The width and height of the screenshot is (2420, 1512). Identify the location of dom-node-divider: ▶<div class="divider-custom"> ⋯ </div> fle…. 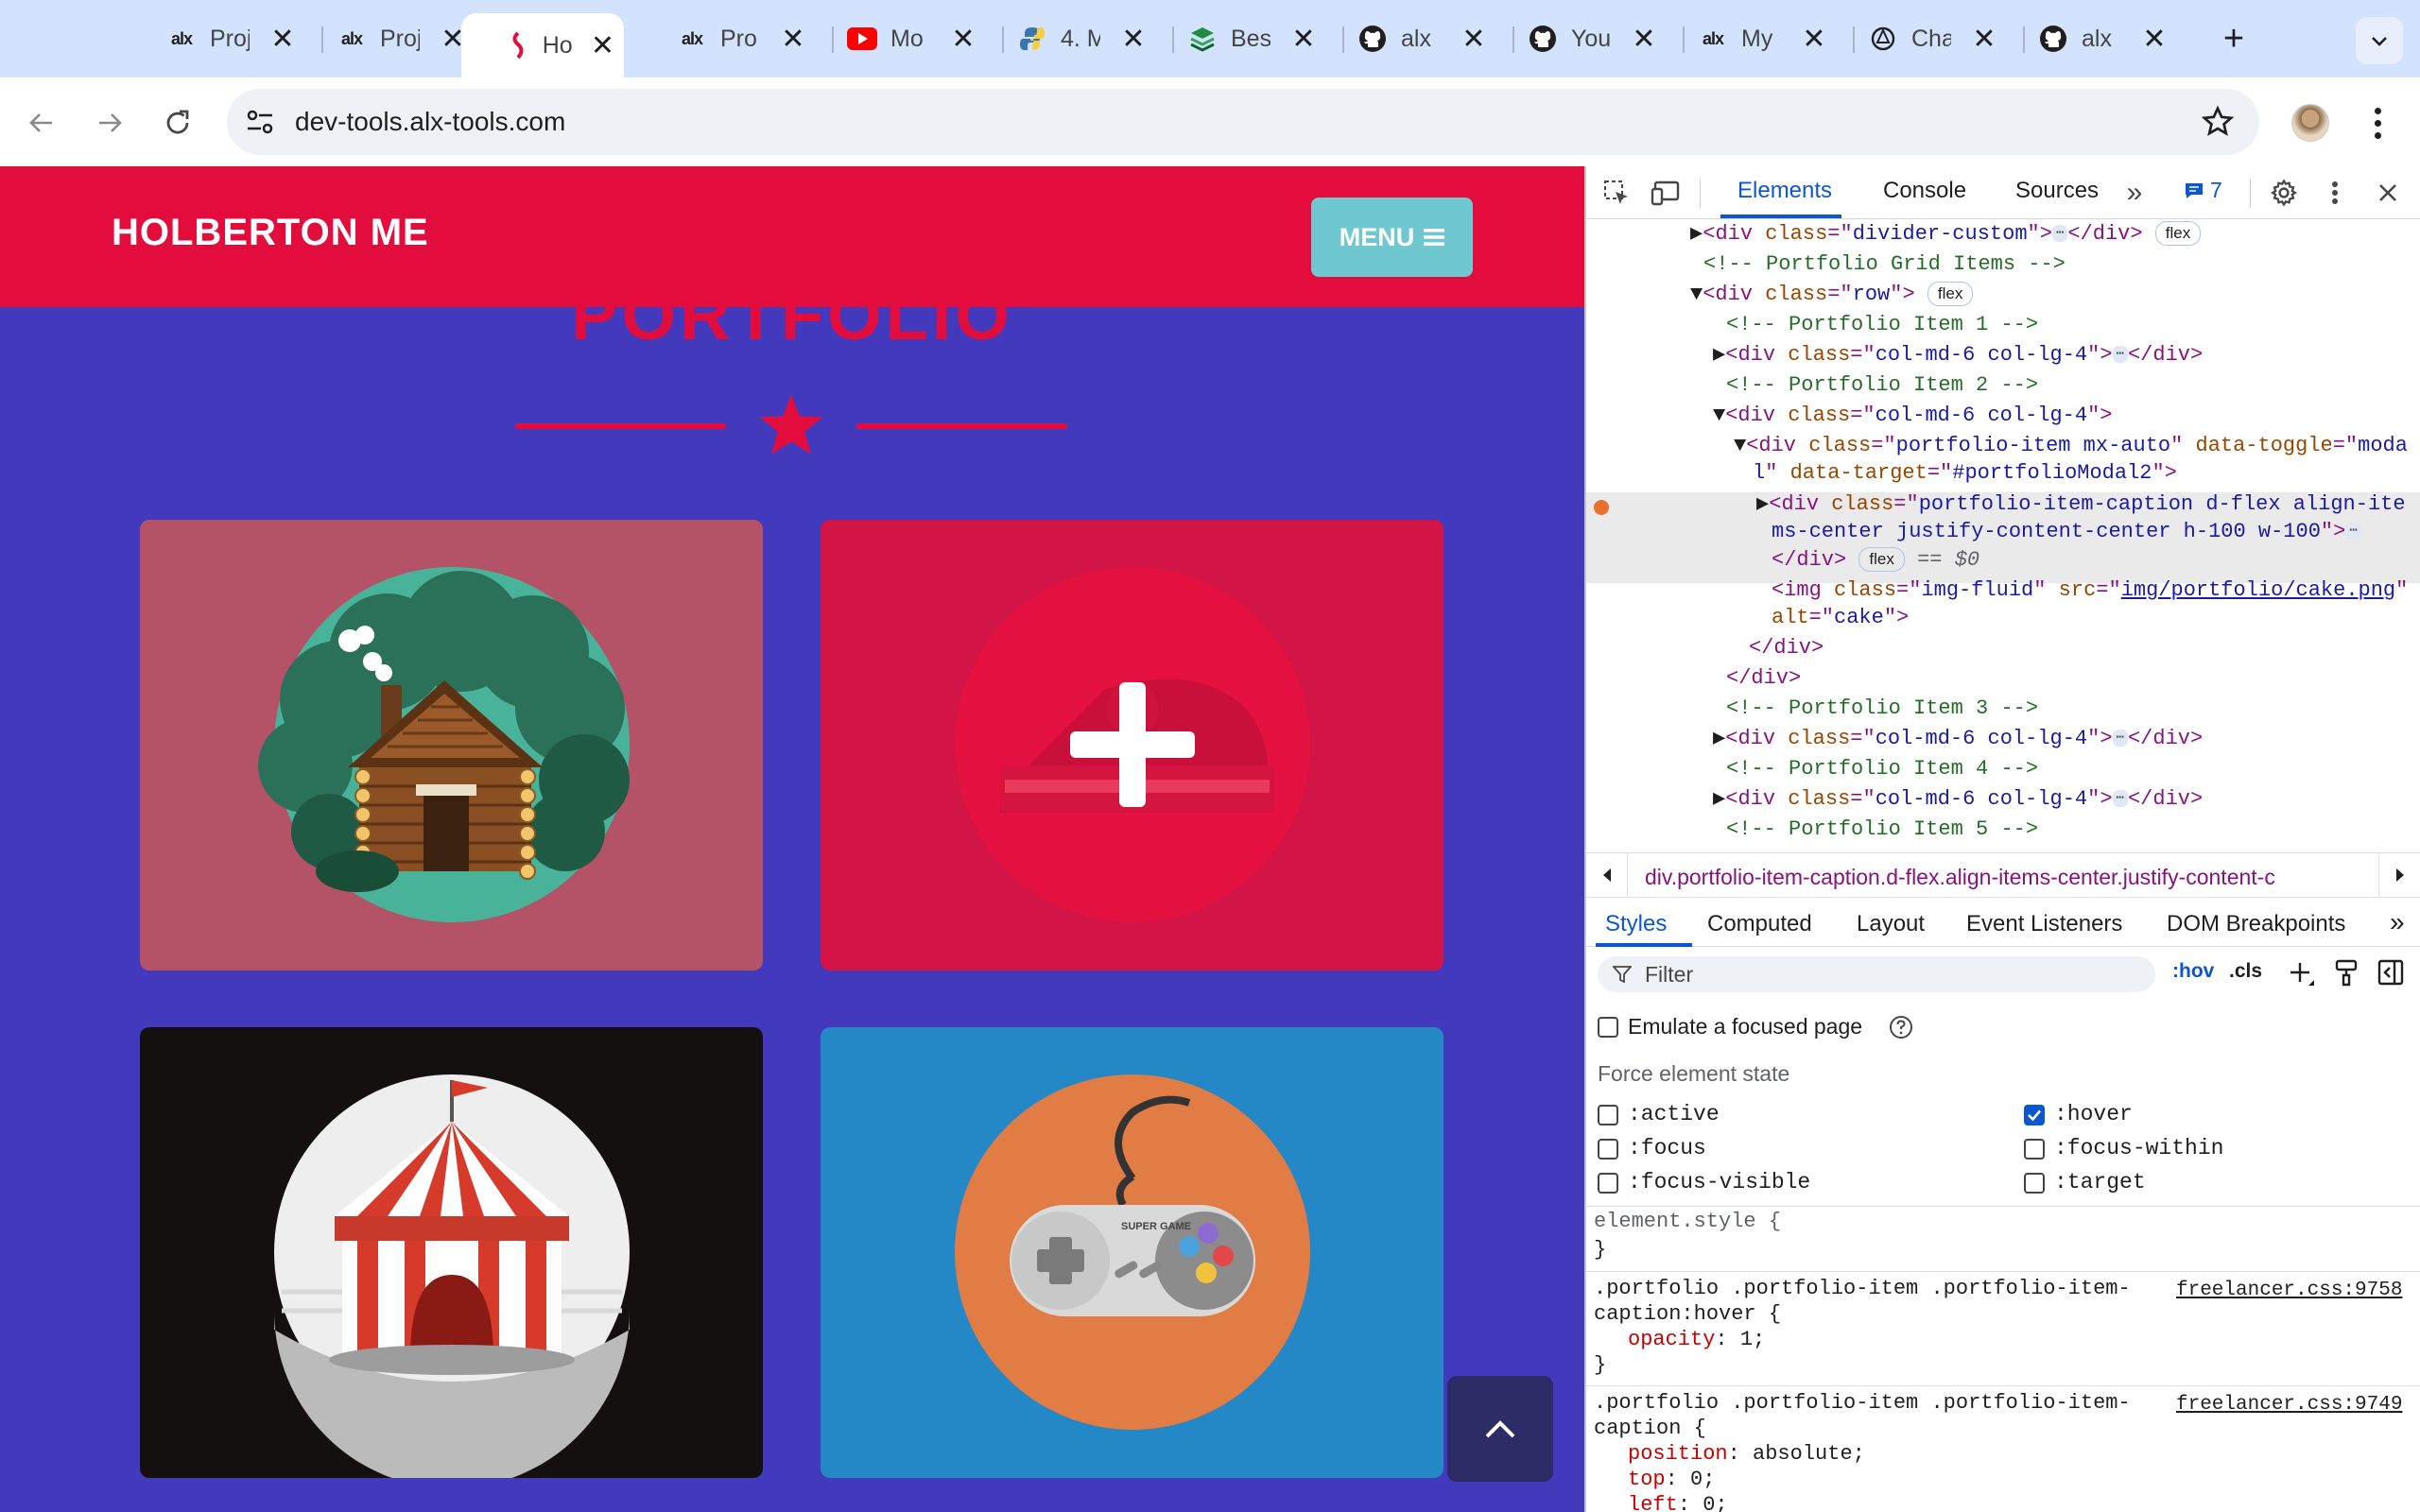
(1946, 234).